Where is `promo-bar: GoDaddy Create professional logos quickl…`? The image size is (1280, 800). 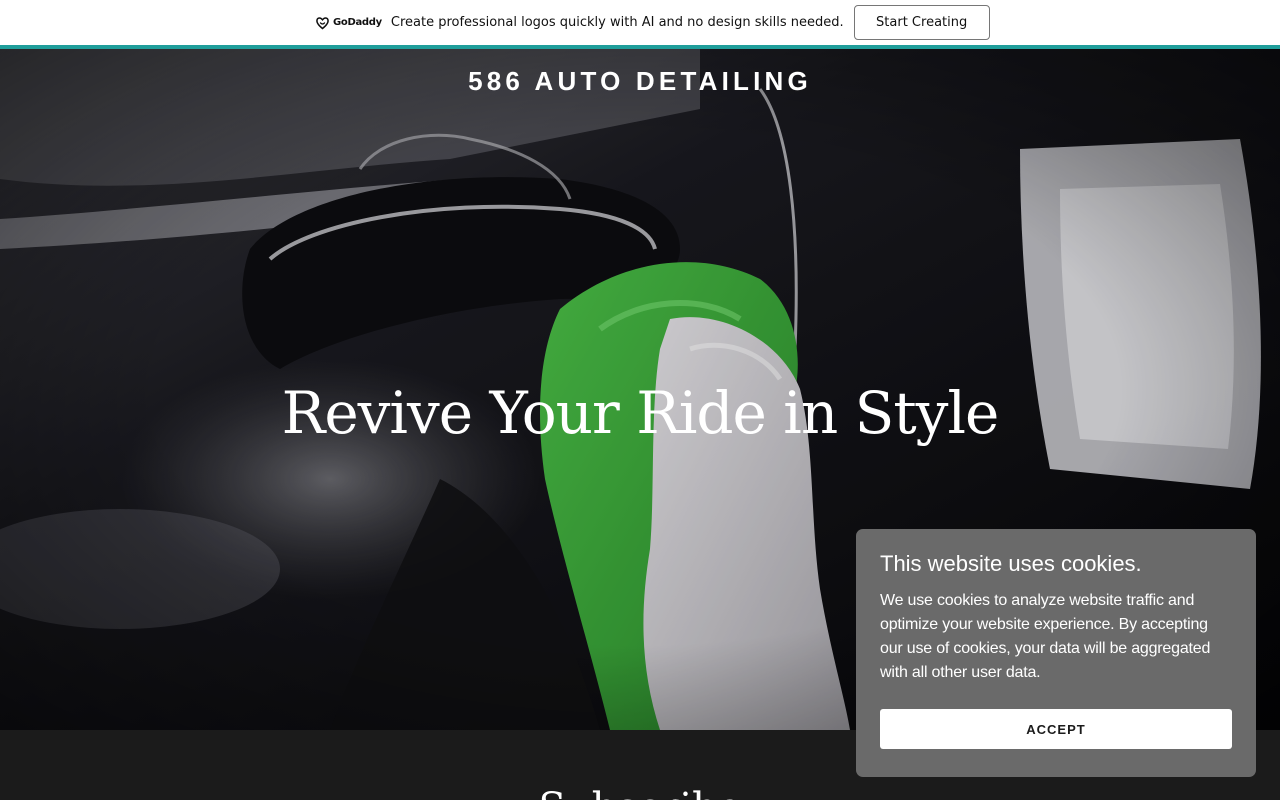 promo-bar: GoDaddy Create professional logos quickl… is located at coordinates (640, 24).